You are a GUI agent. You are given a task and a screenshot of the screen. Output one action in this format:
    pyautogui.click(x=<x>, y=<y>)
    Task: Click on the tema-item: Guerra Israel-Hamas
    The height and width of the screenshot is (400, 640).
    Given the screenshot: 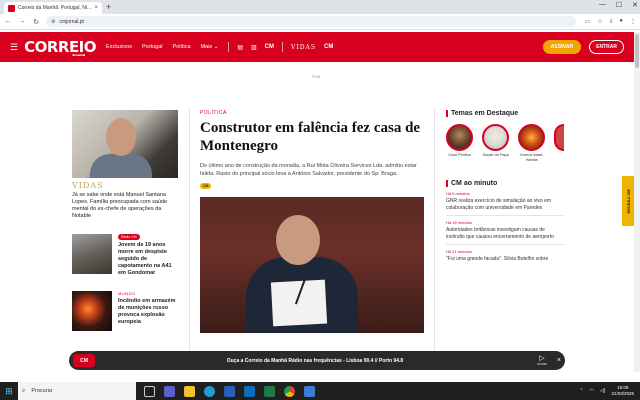 What is the action you would take?
    pyautogui.click(x=532, y=143)
    